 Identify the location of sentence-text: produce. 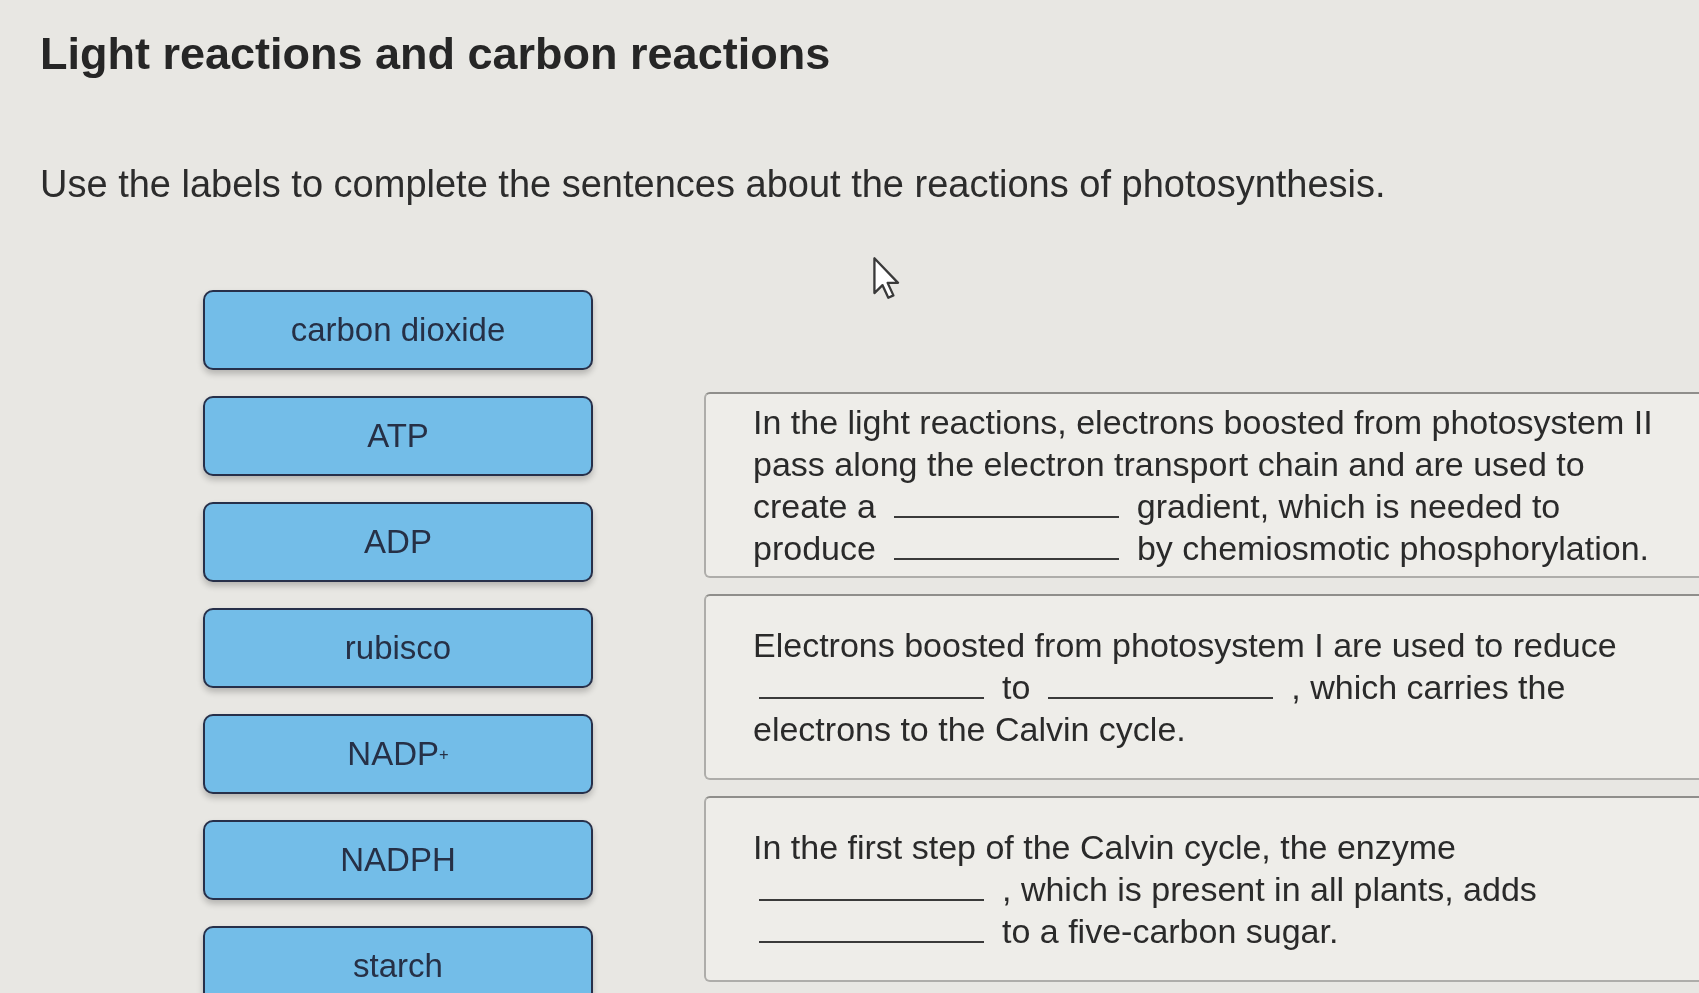
(814, 548).